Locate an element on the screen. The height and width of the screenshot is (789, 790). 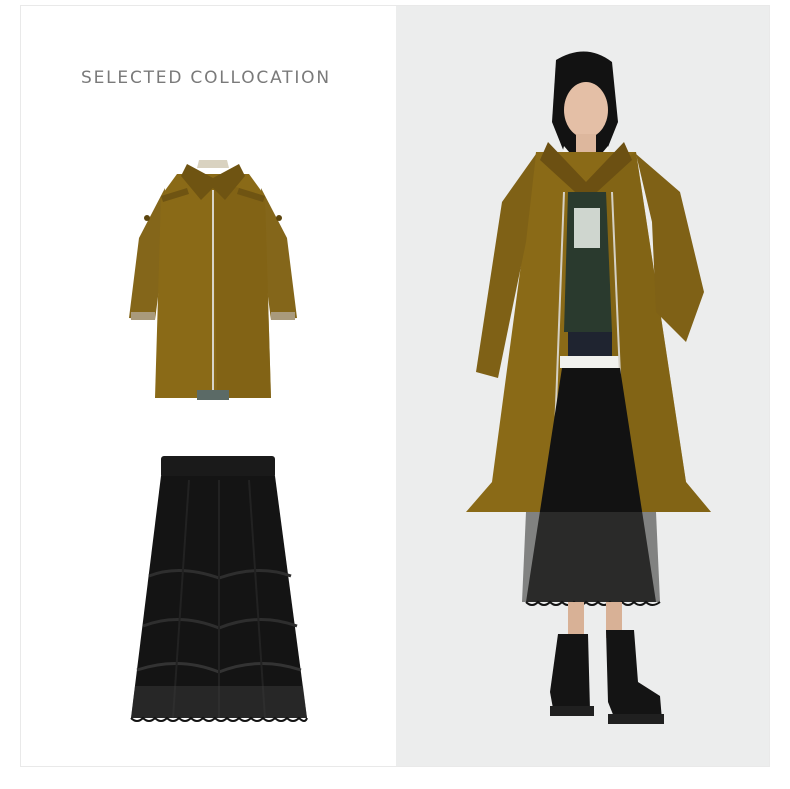
mustard-coat-icon is located at coordinates (213, 280).